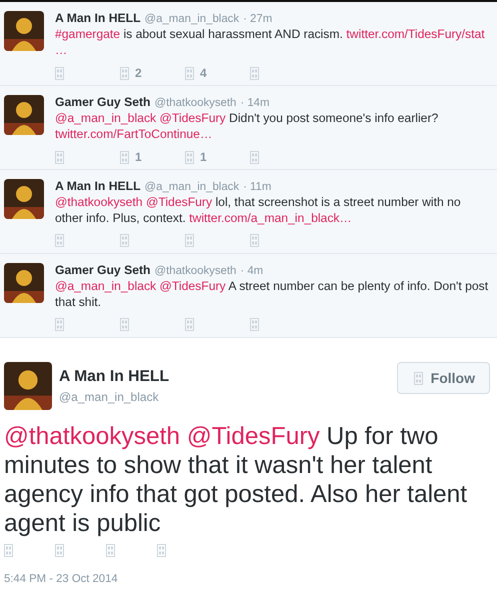 The width and height of the screenshot is (497, 599). I want to click on retweet-count: 2, so click(138, 73).